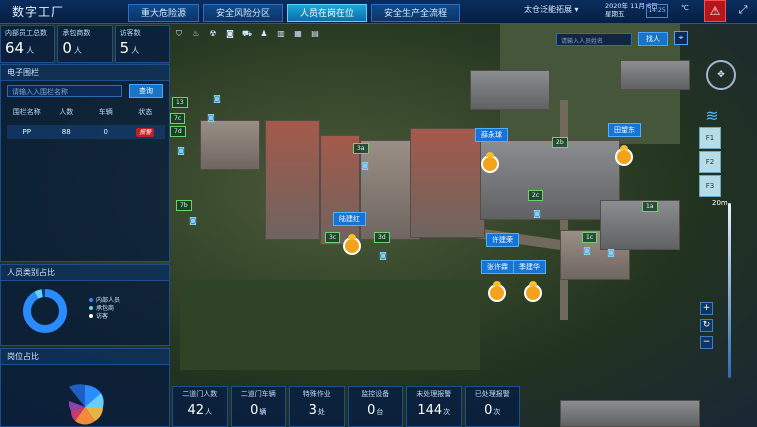 This screenshot has width=757, height=427. I want to click on company-selector: 太仓泛能拓展 ▾, so click(551, 9).